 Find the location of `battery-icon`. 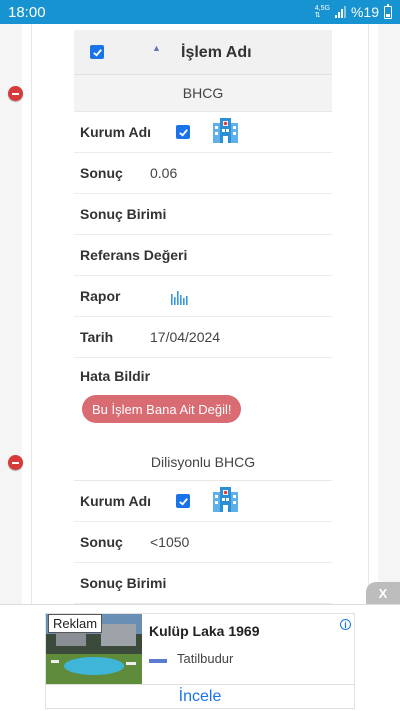

battery-icon is located at coordinates (388, 11).